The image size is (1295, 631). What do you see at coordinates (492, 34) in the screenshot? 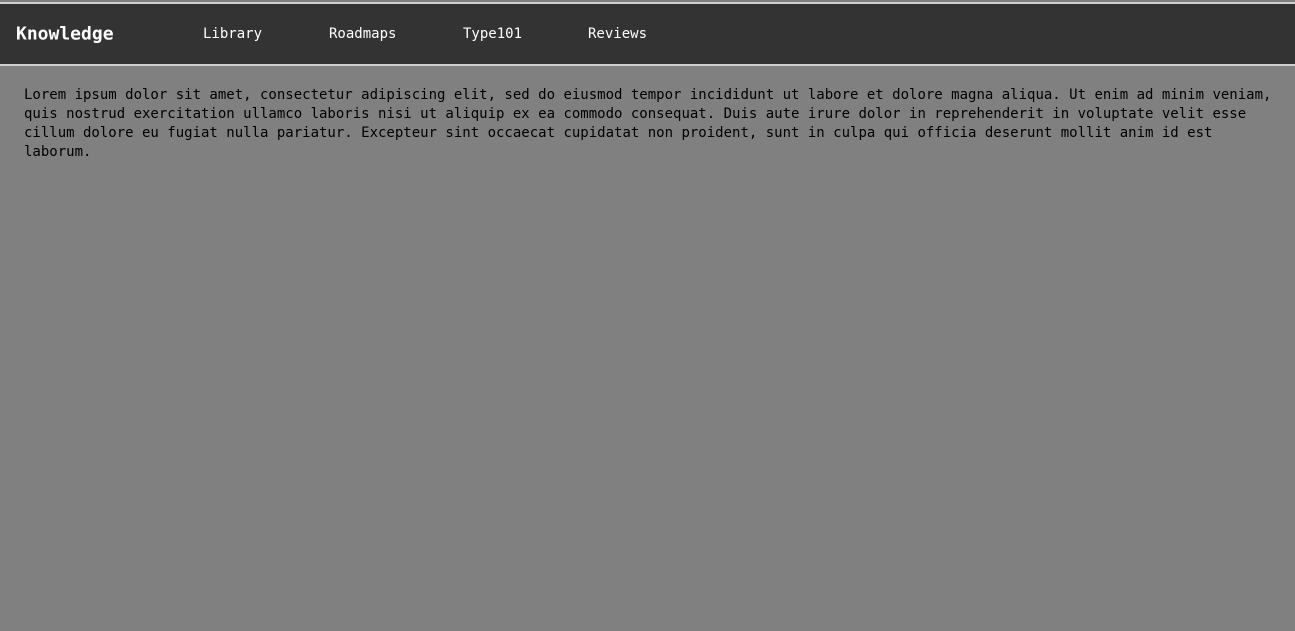
I see `nav-link-type101: Type101` at bounding box center [492, 34].